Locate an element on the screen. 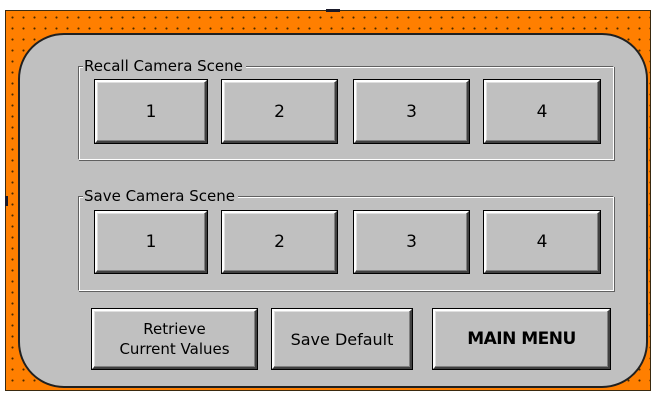 Image resolution: width=657 pixels, height=403 pixels. save-default-button: Save Default is located at coordinates (342, 339).